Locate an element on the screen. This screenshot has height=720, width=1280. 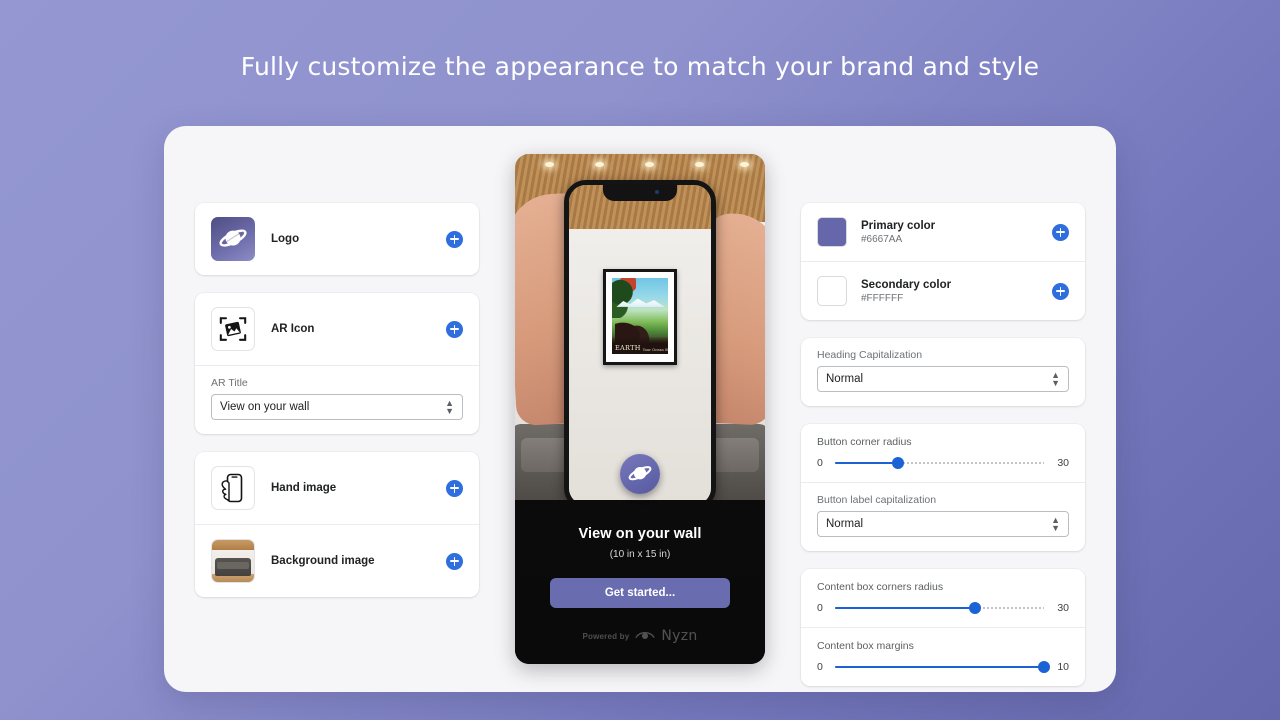
button-corner-radius-min: 0 is located at coordinates (820, 463).